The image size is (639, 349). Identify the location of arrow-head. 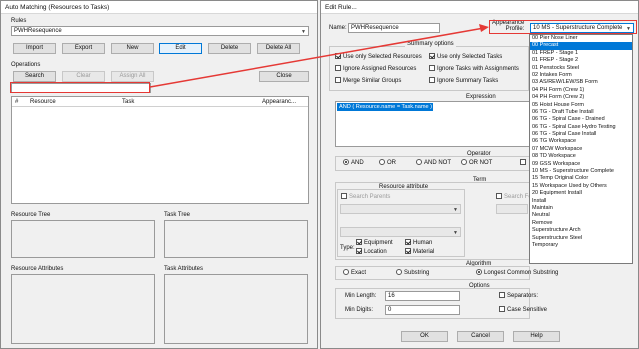
(484, 28).